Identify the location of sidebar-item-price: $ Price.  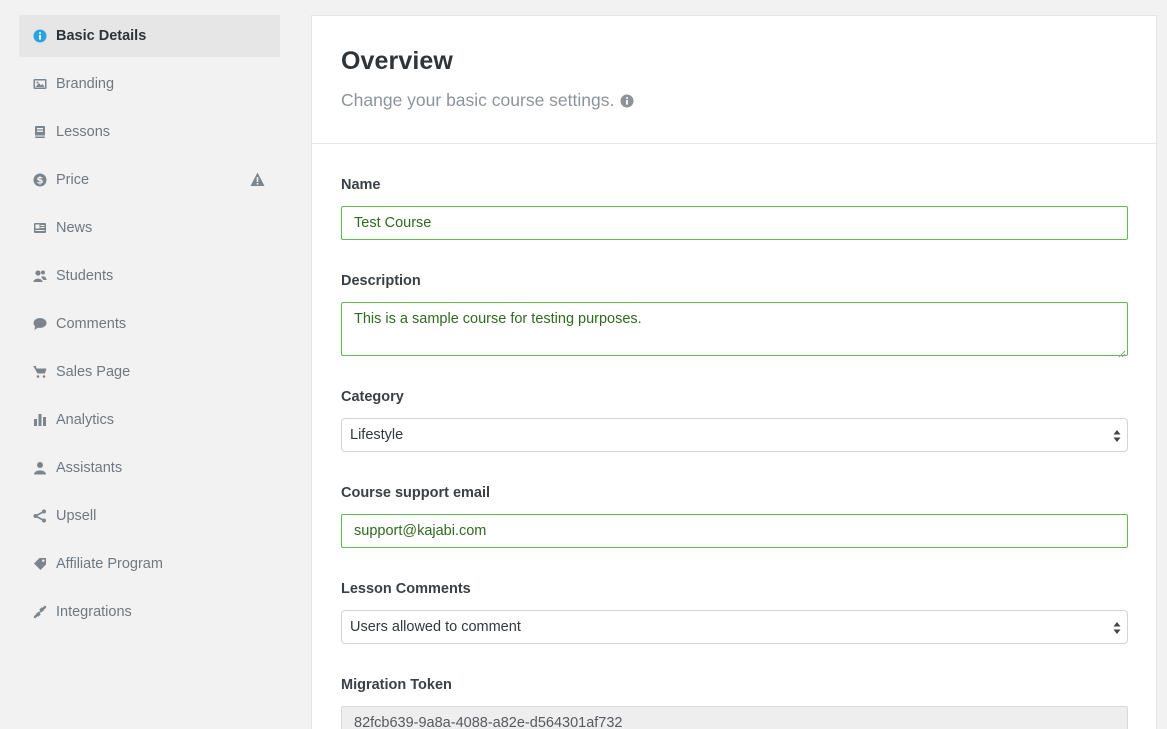
(149, 180).